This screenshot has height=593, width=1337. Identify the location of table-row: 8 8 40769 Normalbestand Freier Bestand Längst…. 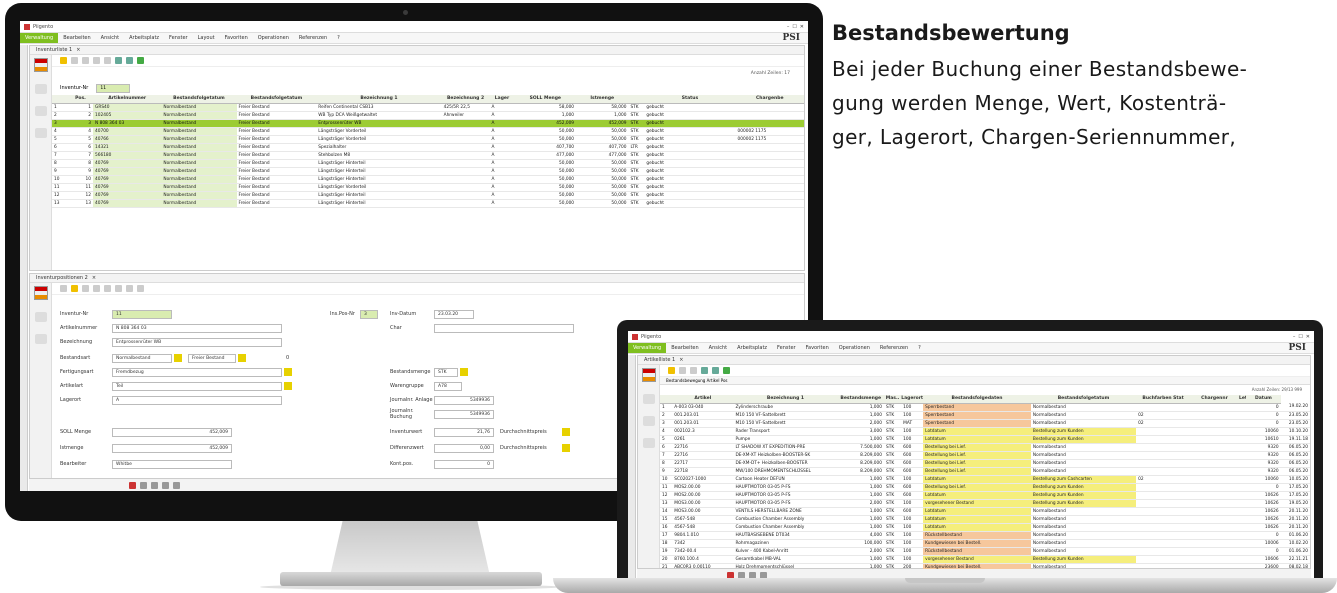
(428, 163).